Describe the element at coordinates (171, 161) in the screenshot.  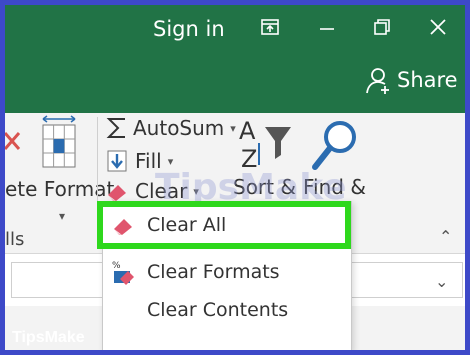
I see `fill-chevron-down-icon: ▾` at that location.